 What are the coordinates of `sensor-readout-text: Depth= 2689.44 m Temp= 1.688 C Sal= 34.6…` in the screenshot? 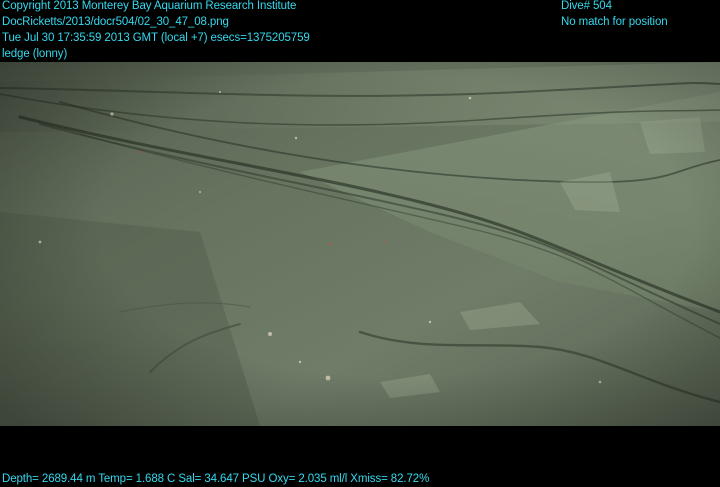 It's located at (216, 479).